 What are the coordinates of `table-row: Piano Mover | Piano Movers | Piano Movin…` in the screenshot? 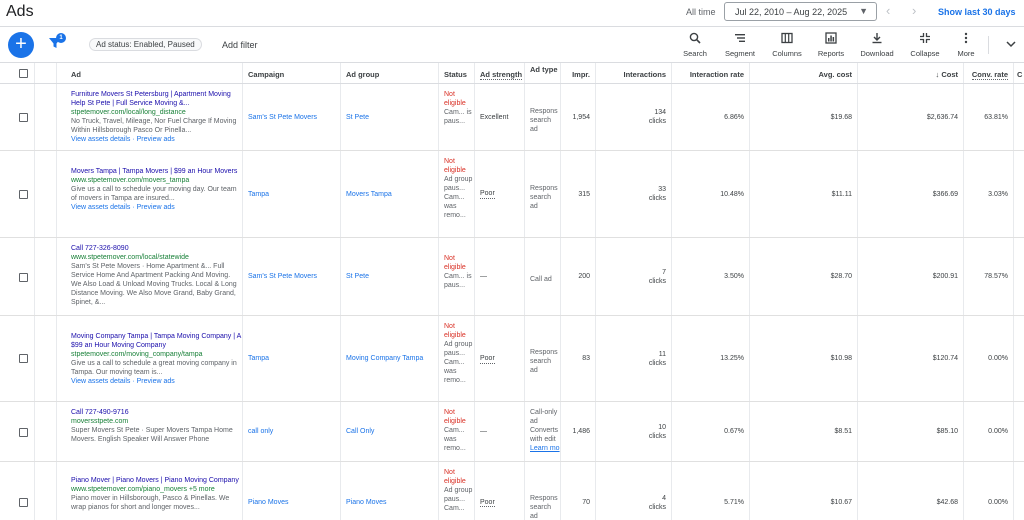 It's located at (512, 491).